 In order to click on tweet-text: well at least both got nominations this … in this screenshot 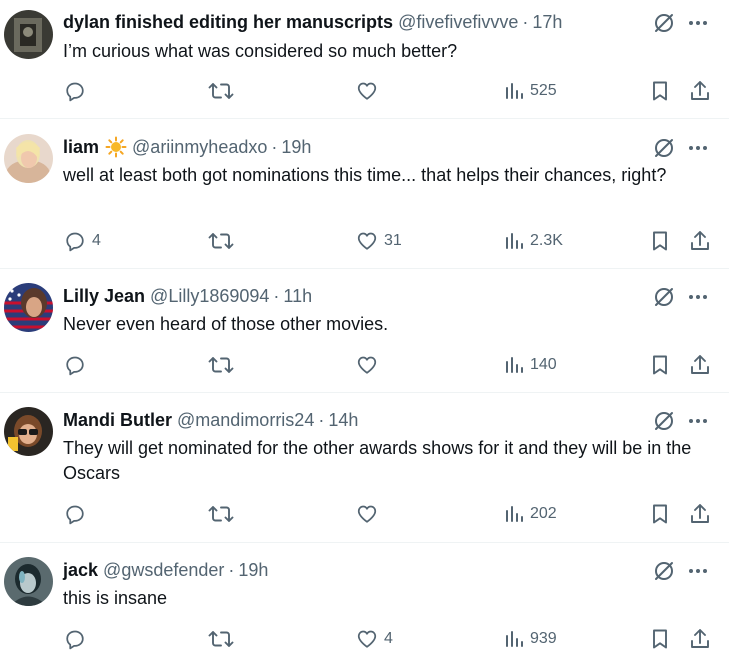, I will do `click(365, 175)`.